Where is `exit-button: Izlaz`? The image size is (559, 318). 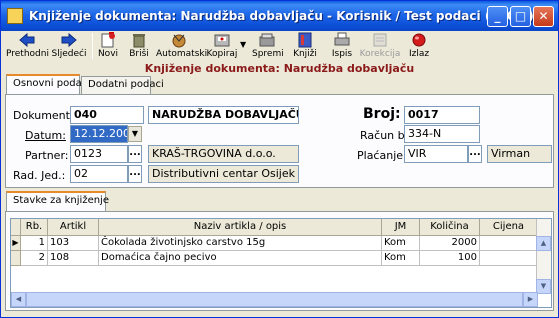 exit-button: Izlaz is located at coordinates (419, 46).